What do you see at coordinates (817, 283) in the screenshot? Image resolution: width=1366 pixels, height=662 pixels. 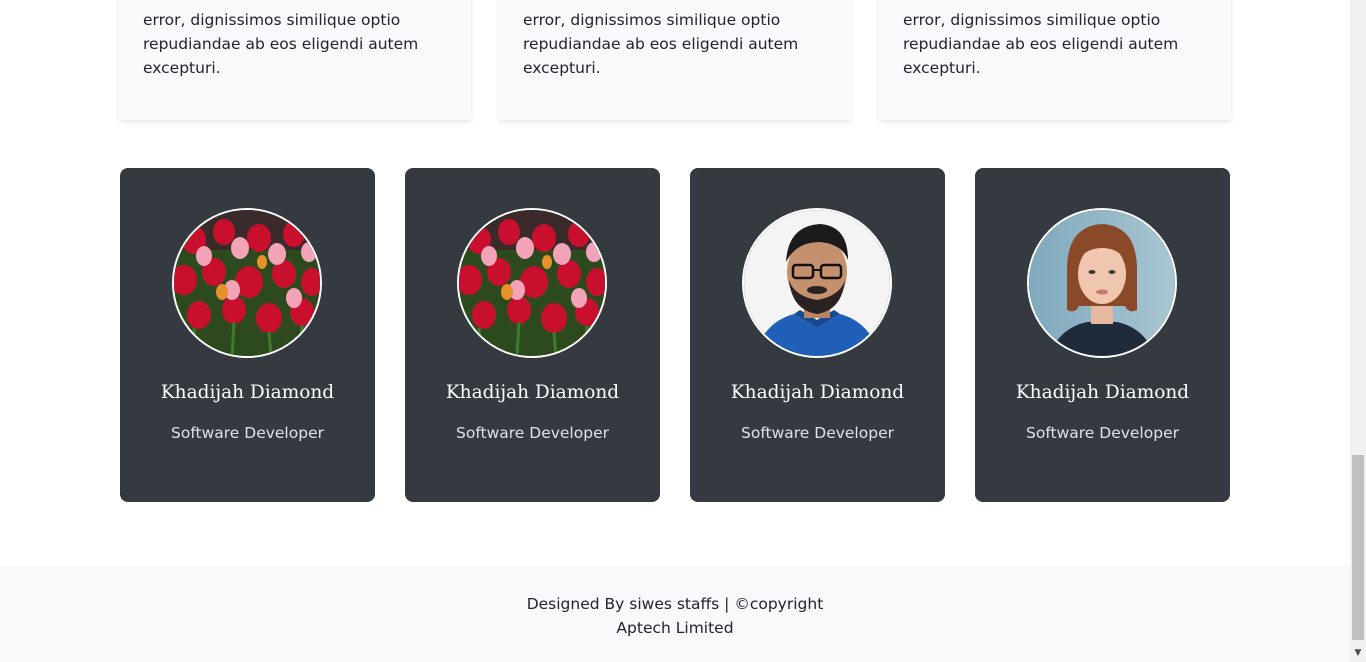 I see `man-with-glasses-photo` at bounding box center [817, 283].